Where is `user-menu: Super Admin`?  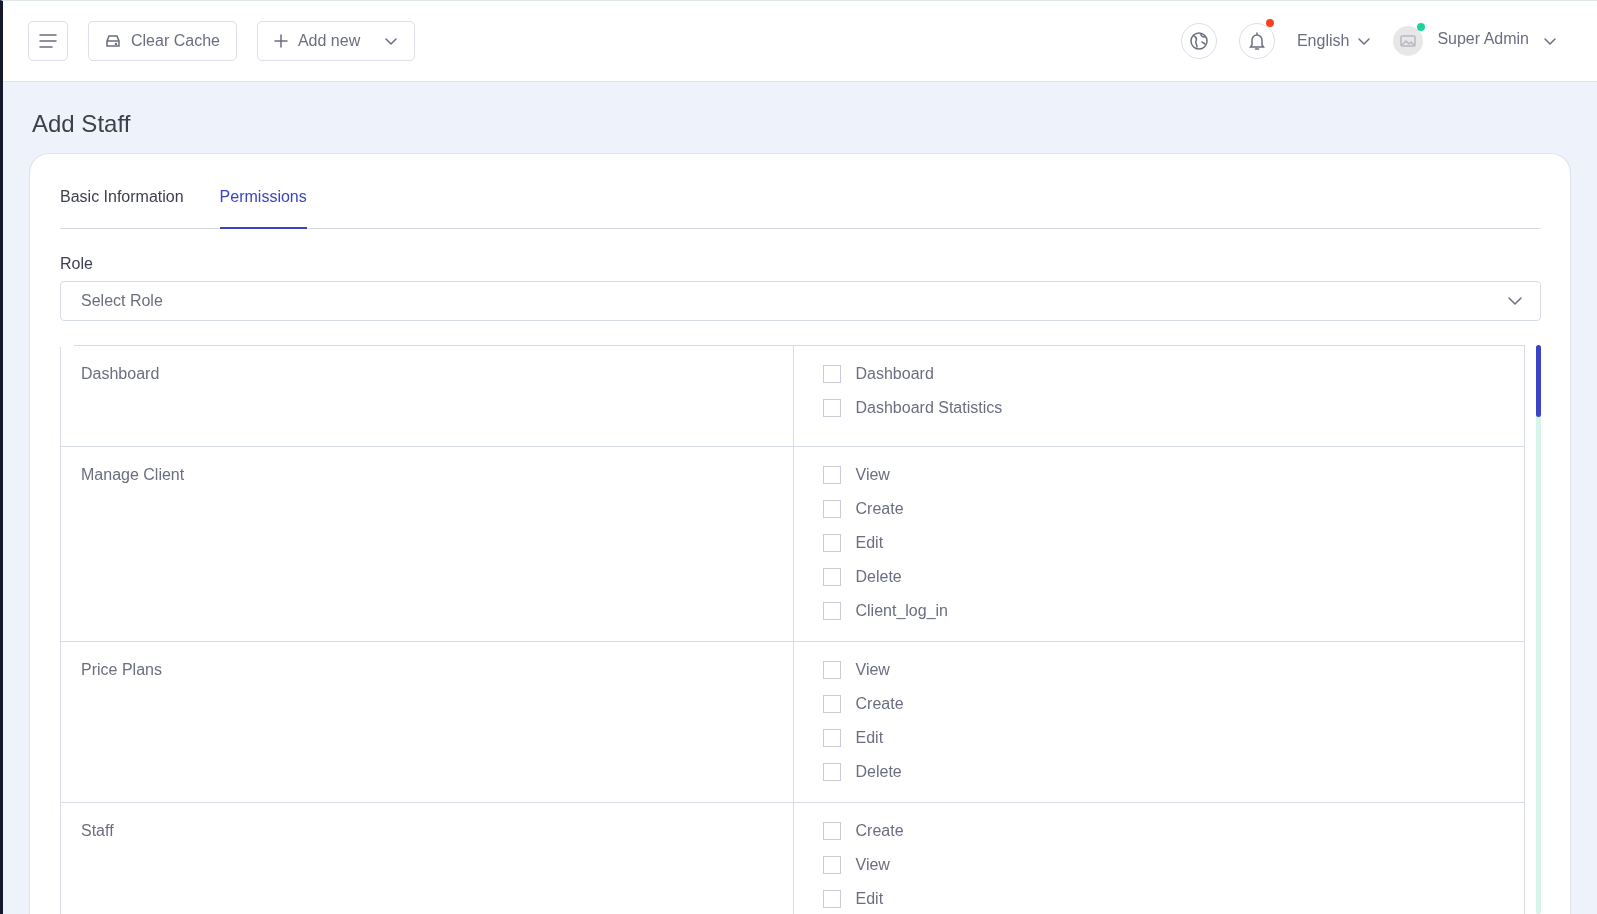 user-menu: Super Admin is located at coordinates (1475, 41).